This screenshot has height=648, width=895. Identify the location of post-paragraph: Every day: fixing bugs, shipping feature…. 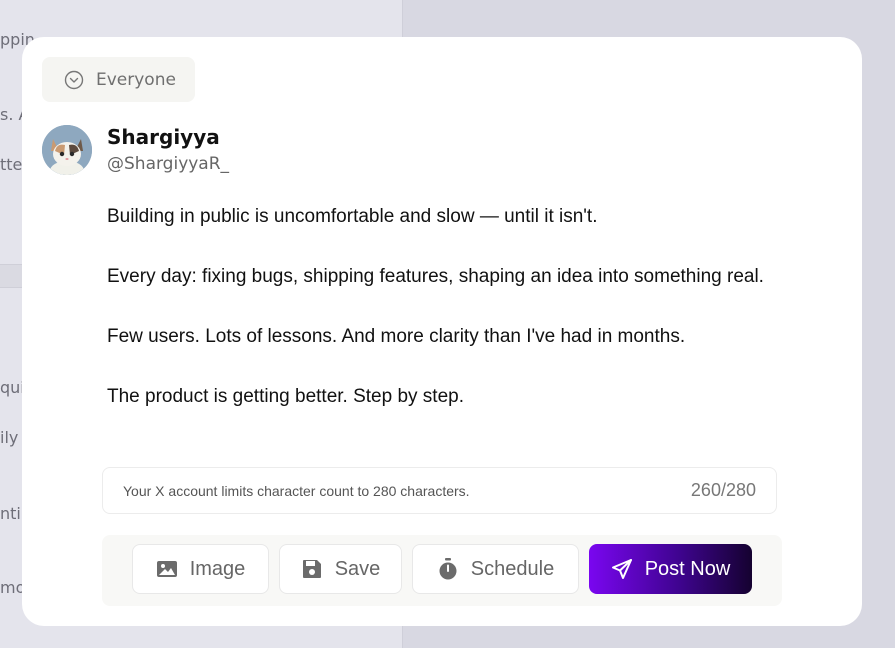
(435, 276).